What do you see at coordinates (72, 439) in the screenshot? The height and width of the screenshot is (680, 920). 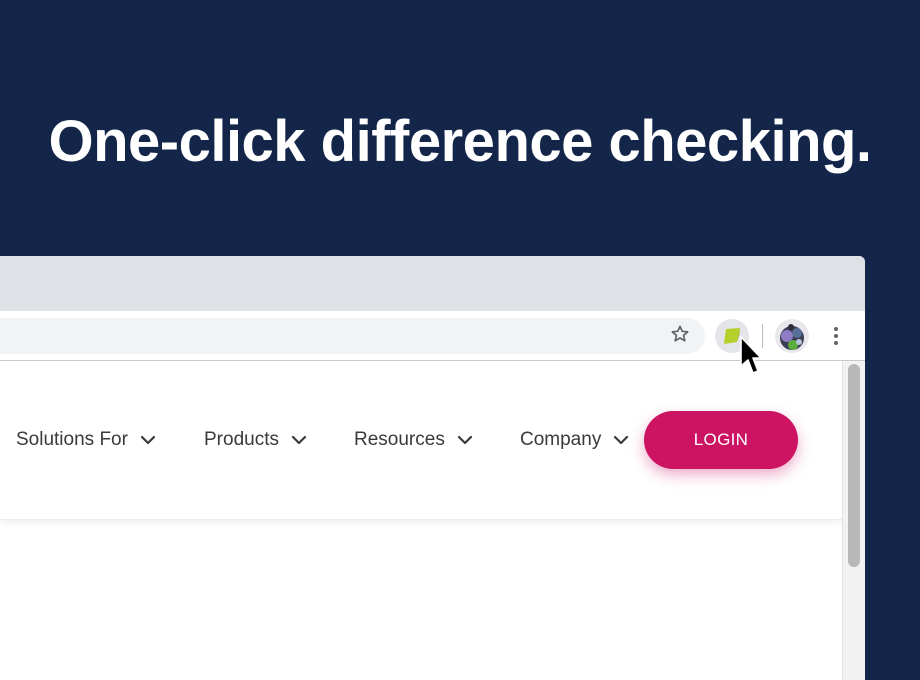 I see `nav-label: Solutions For` at bounding box center [72, 439].